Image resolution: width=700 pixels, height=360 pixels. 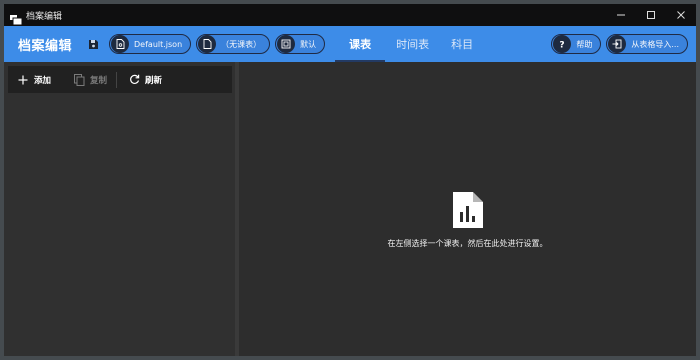 What do you see at coordinates (158, 44) in the screenshot?
I see `profile-file-label: Default.json` at bounding box center [158, 44].